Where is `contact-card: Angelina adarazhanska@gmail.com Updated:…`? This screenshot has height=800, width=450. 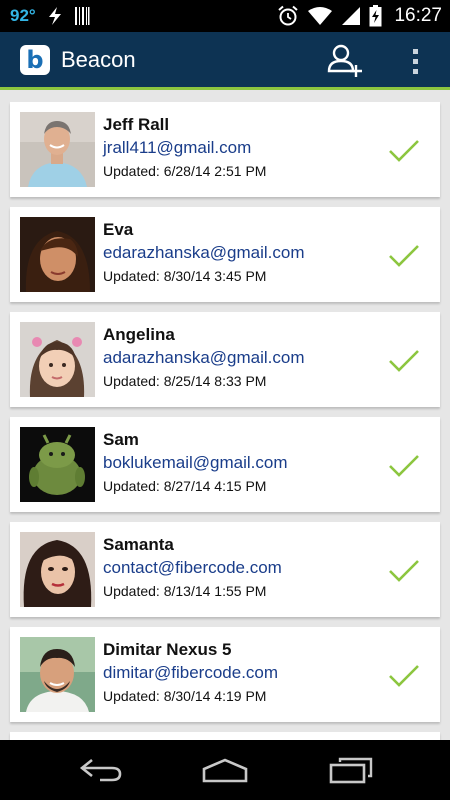 contact-card: Angelina adarazhanska@gmail.com Updated:… is located at coordinates (225, 359).